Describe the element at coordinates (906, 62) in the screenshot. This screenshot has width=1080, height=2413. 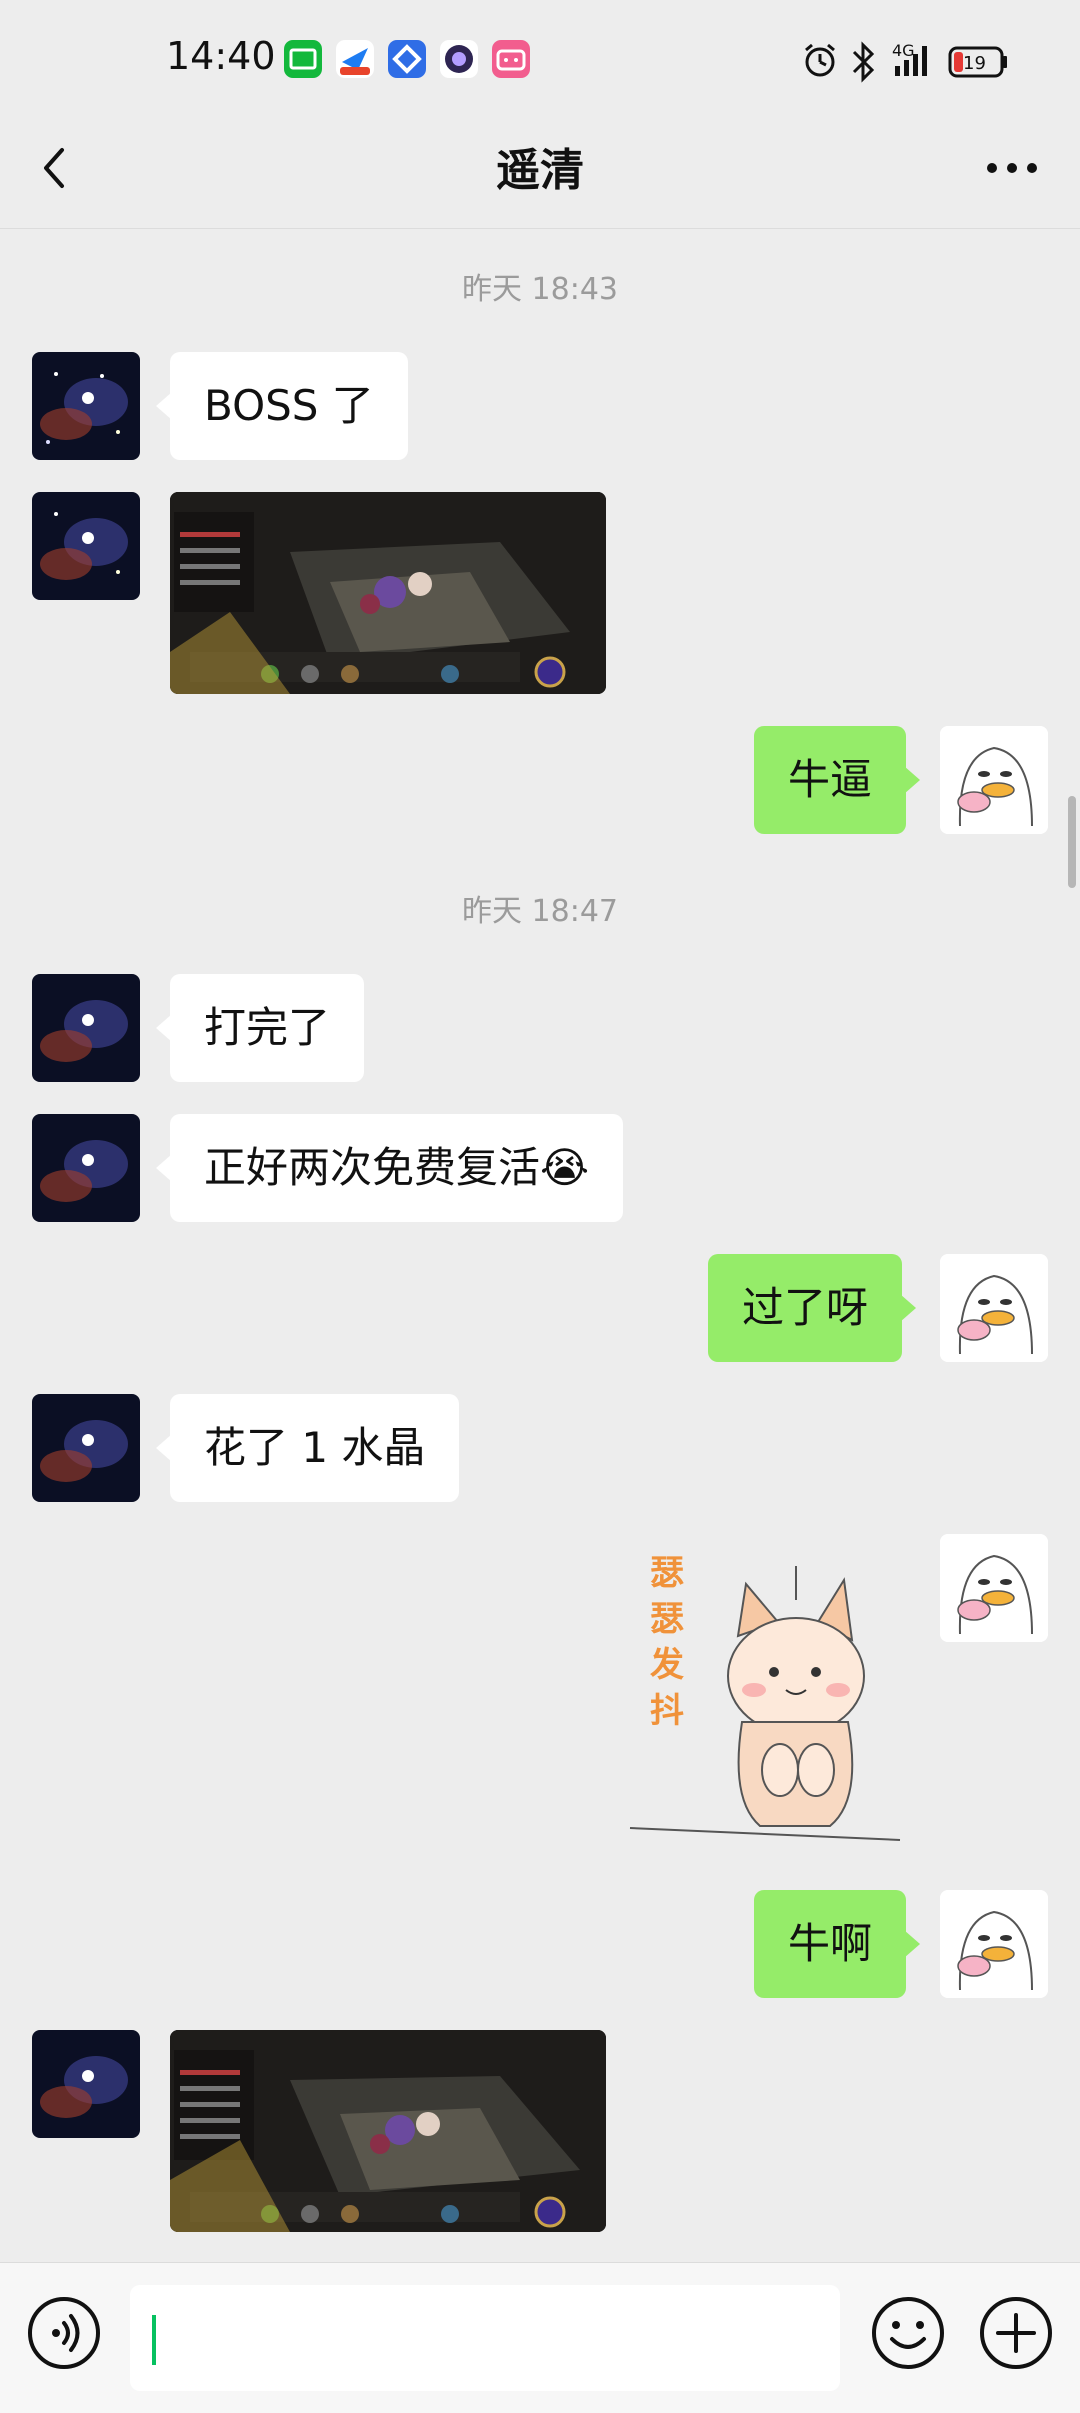
I see `status-icons: 4G 19` at that location.